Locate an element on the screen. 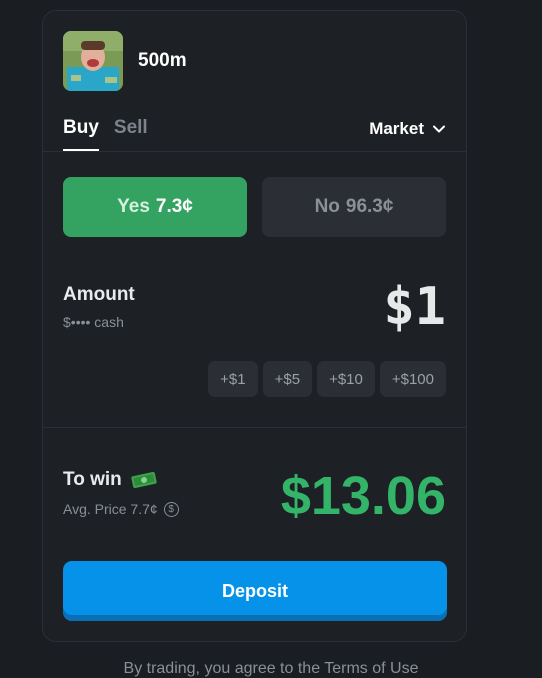 The image size is (542, 678). yes-label: Yes is located at coordinates (133, 206).